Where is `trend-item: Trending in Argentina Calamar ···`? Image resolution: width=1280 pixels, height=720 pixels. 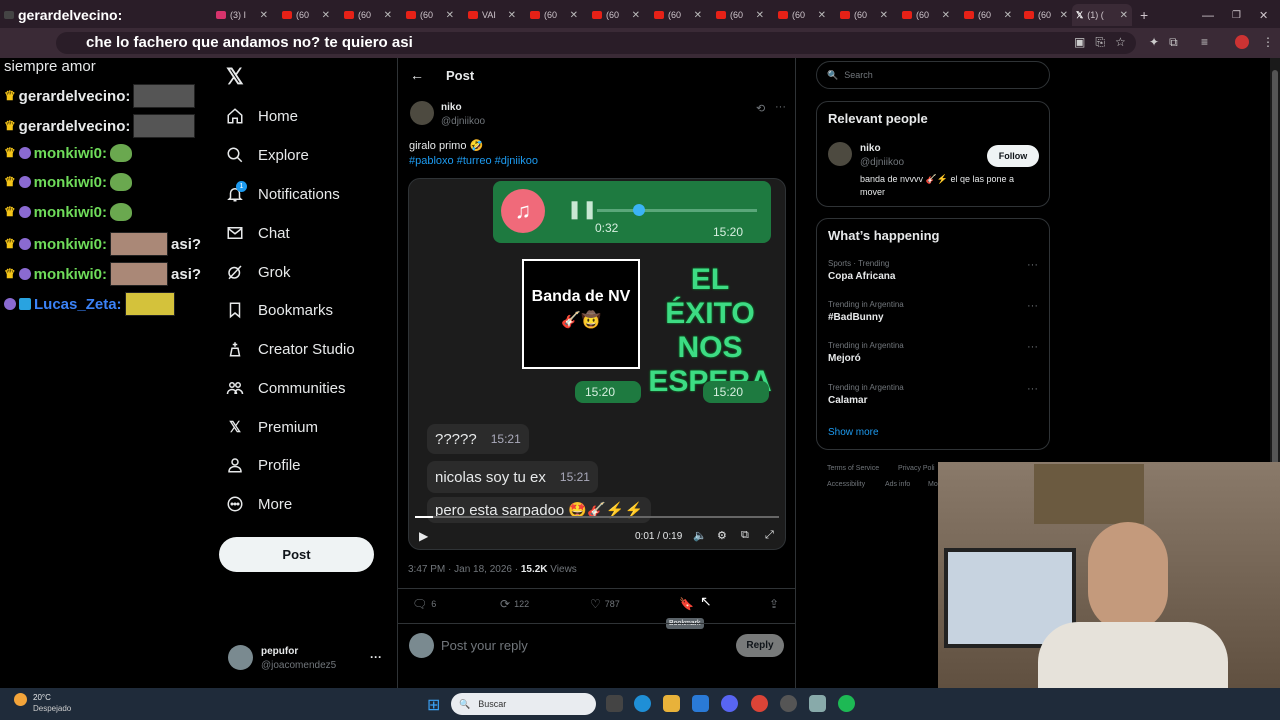 trend-item: Trending in Argentina Calamar ··· is located at coordinates (933, 394).